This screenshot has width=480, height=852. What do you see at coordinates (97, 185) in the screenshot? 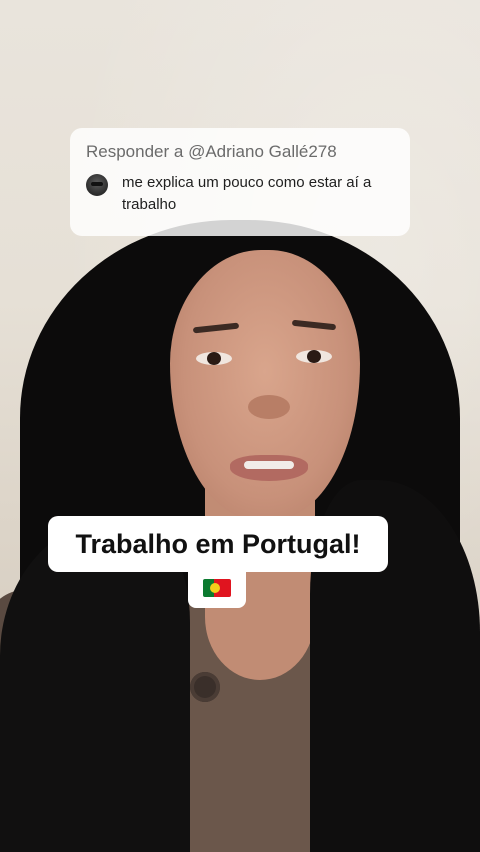
I see `user-avatar-icon` at bounding box center [97, 185].